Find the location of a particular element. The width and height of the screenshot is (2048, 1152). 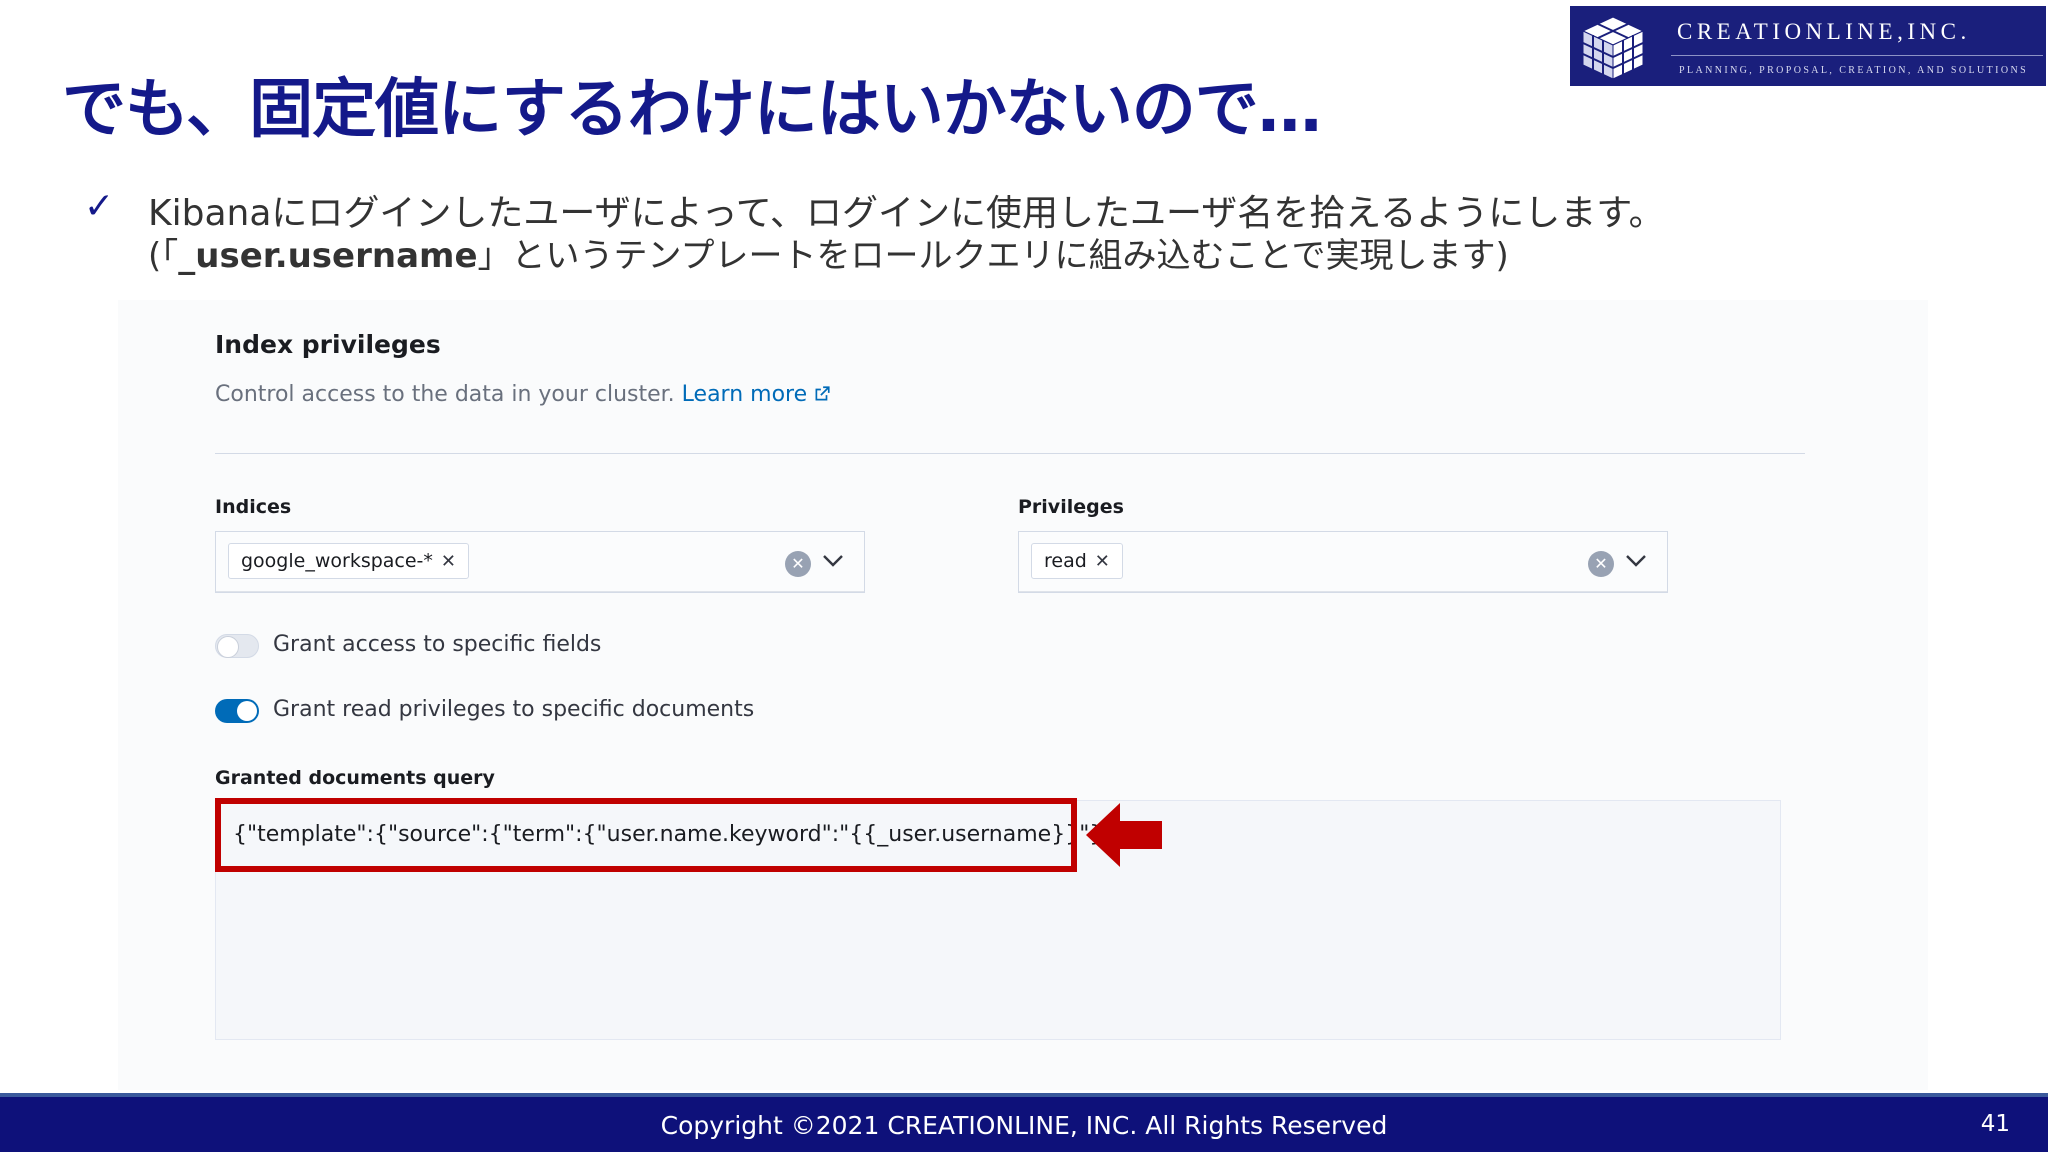

privileges-pill: read ✕ is located at coordinates (1077, 561).